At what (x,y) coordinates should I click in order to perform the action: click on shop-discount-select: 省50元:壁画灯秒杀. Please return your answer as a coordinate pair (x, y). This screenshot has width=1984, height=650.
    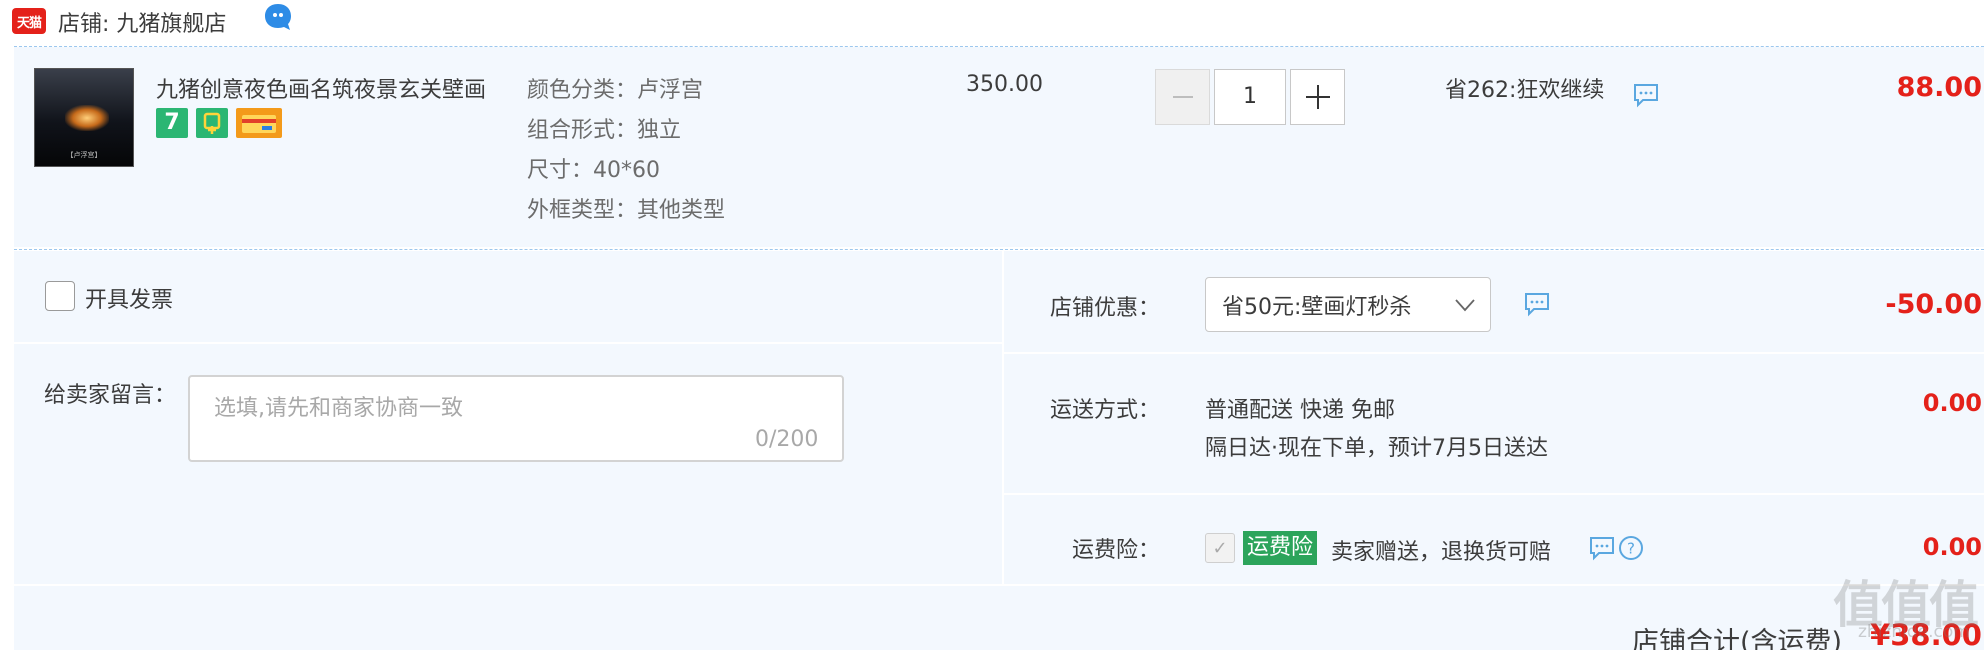
    Looking at the image, I should click on (1348, 304).